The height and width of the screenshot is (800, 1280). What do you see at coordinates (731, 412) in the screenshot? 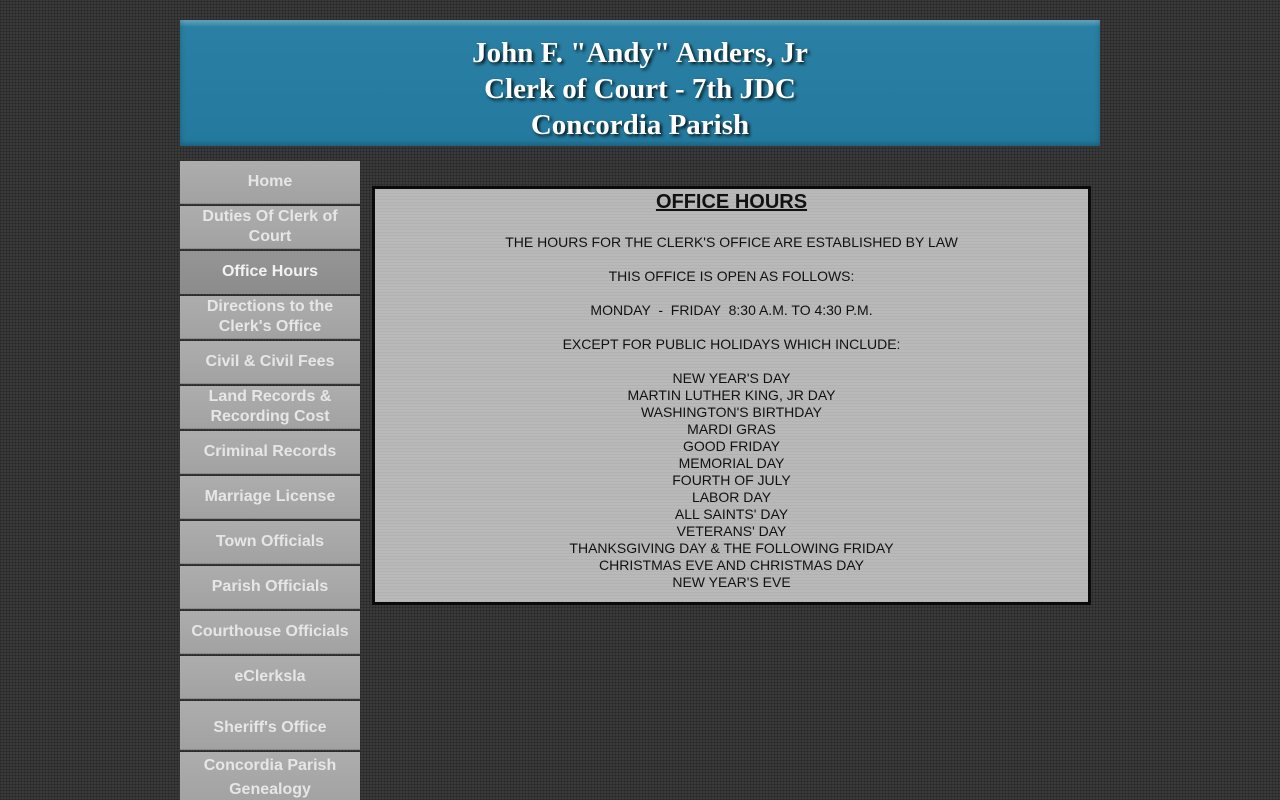
I see `list-item: WASHINGTON'S BIRTHDAY` at bounding box center [731, 412].